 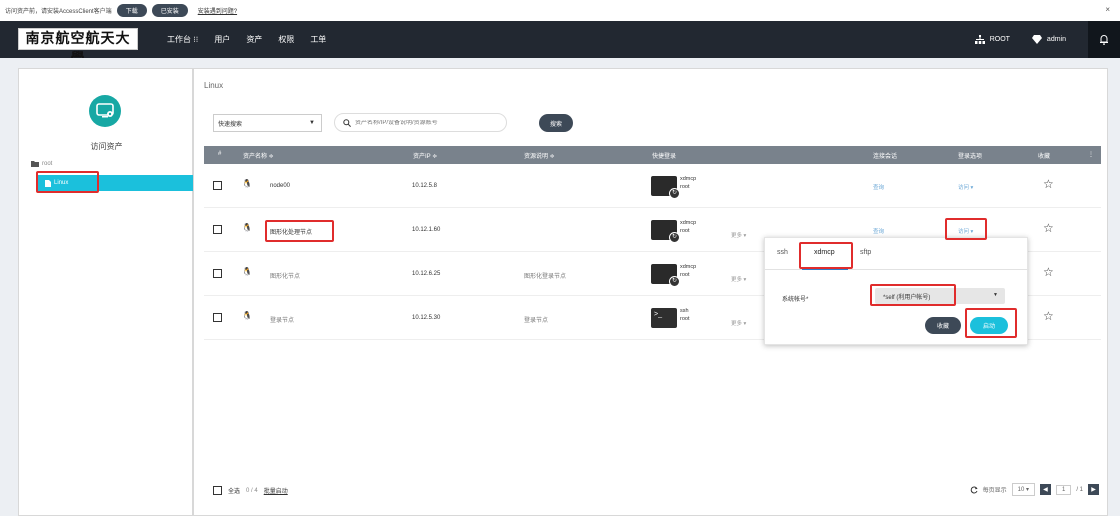 I want to click on close-icon: ×, so click(x=1107, y=9).